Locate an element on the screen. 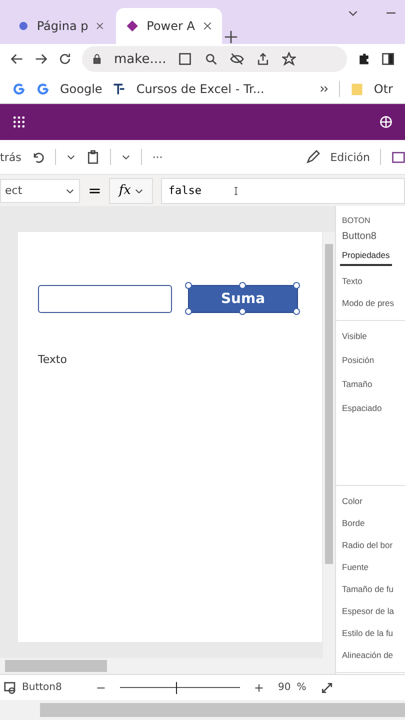 The width and height of the screenshot is (405, 720). browser-tab: Página p is located at coordinates (61, 26).